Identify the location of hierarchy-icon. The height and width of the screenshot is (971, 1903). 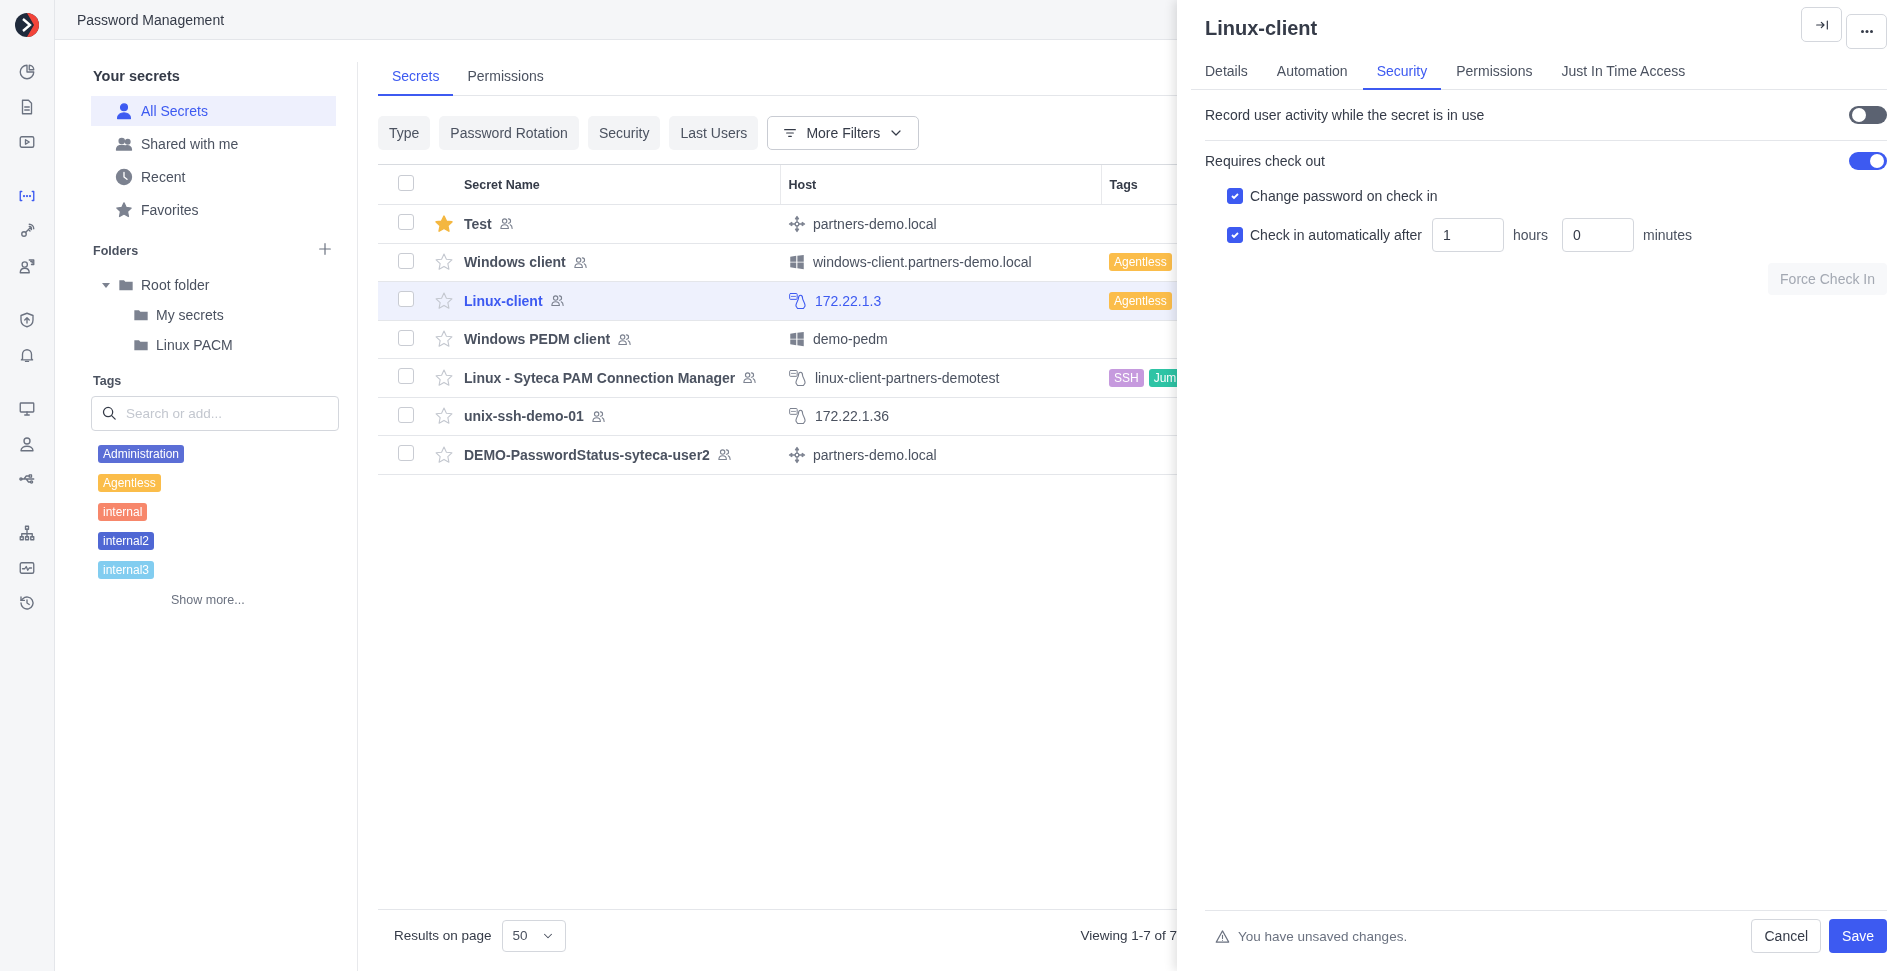
(27, 533).